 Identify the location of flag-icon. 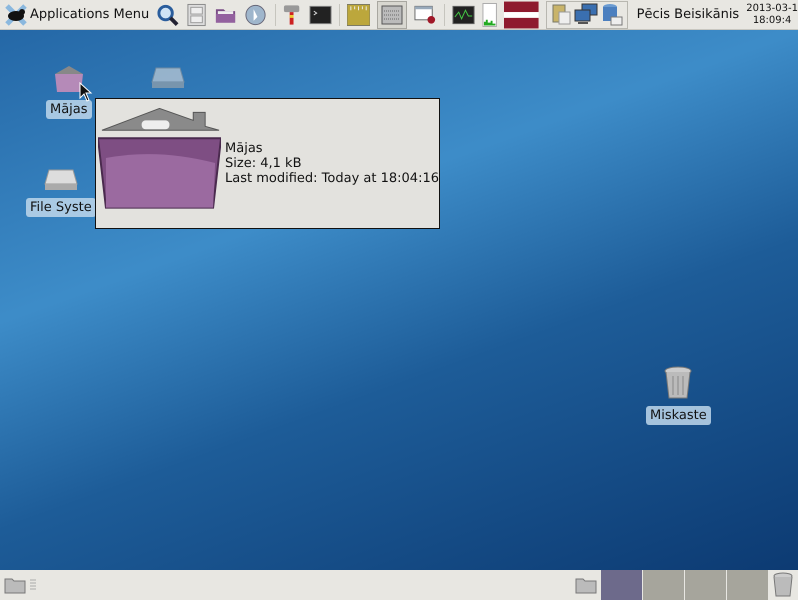
(521, 14).